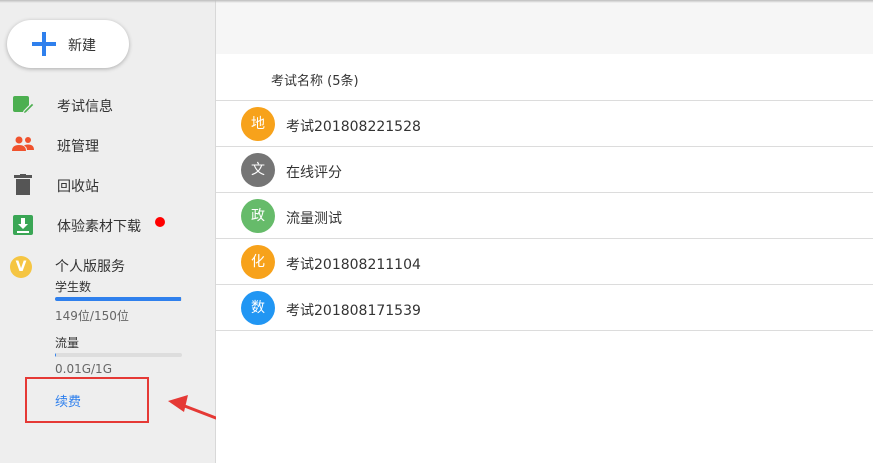 The image size is (873, 463). I want to click on students-progress-bar, so click(118, 299).